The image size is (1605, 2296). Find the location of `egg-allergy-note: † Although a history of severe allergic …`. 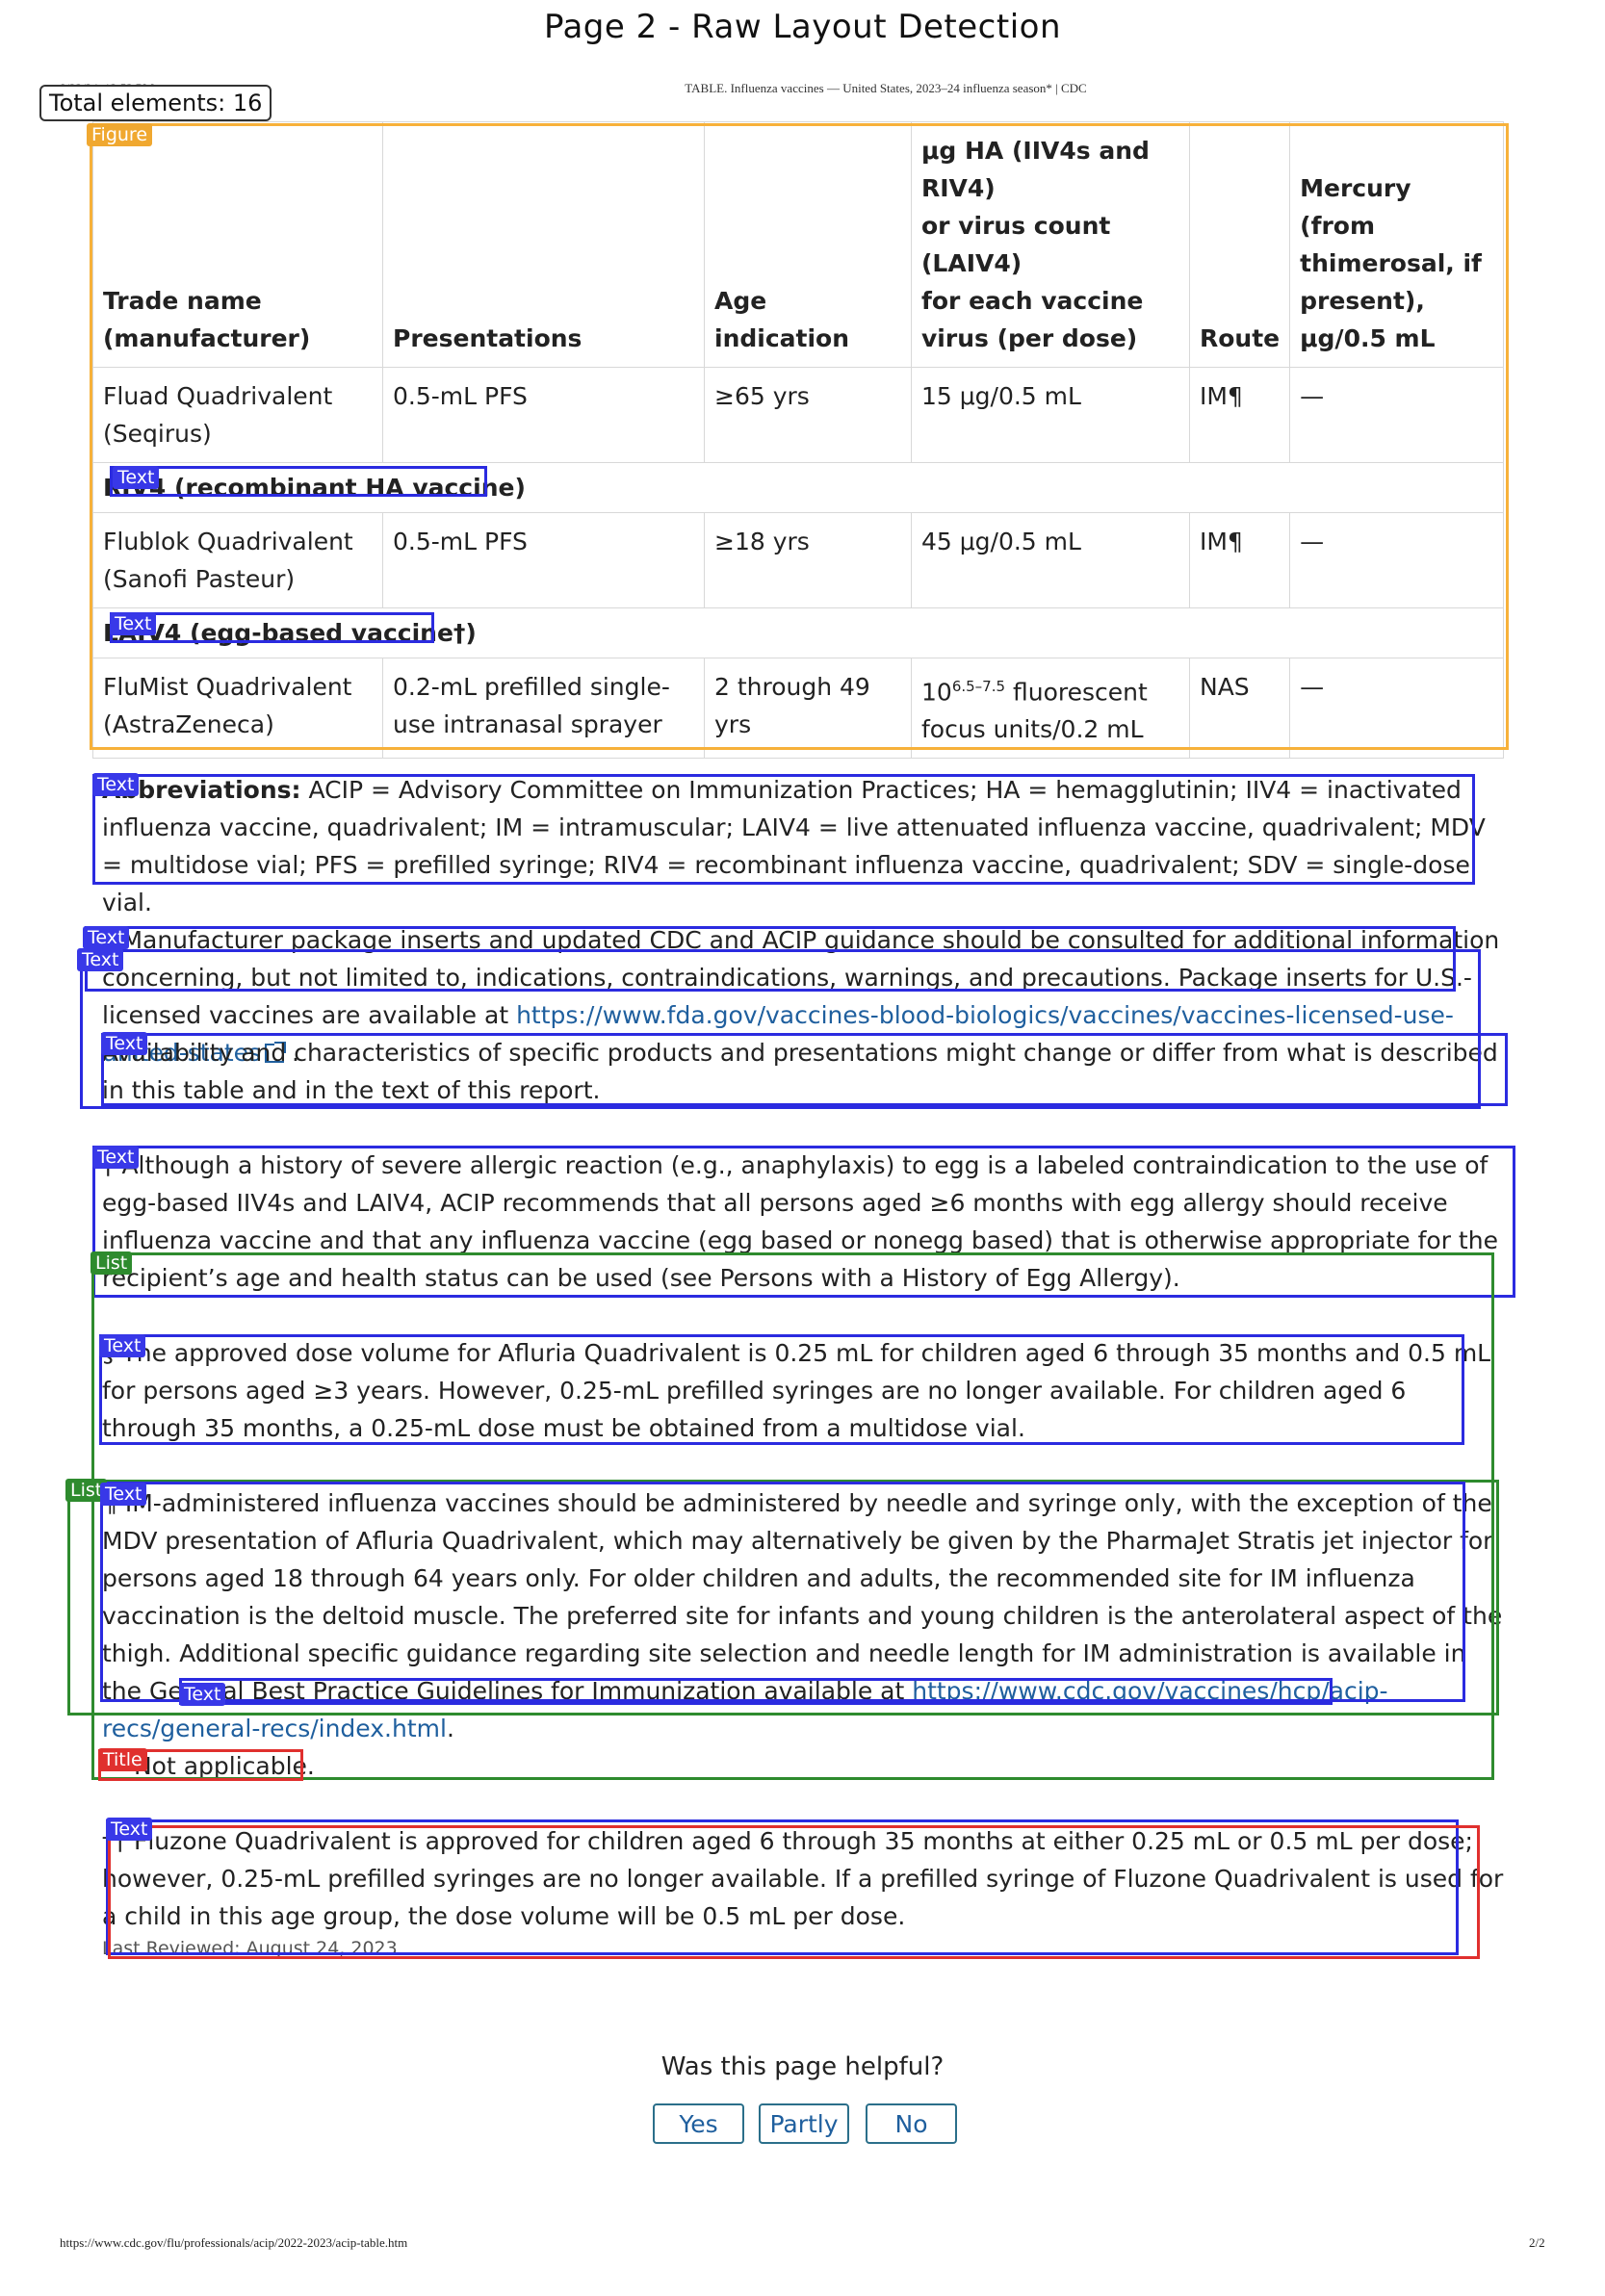

egg-allergy-note: † Although a history of severe allergic … is located at coordinates (800, 1221).